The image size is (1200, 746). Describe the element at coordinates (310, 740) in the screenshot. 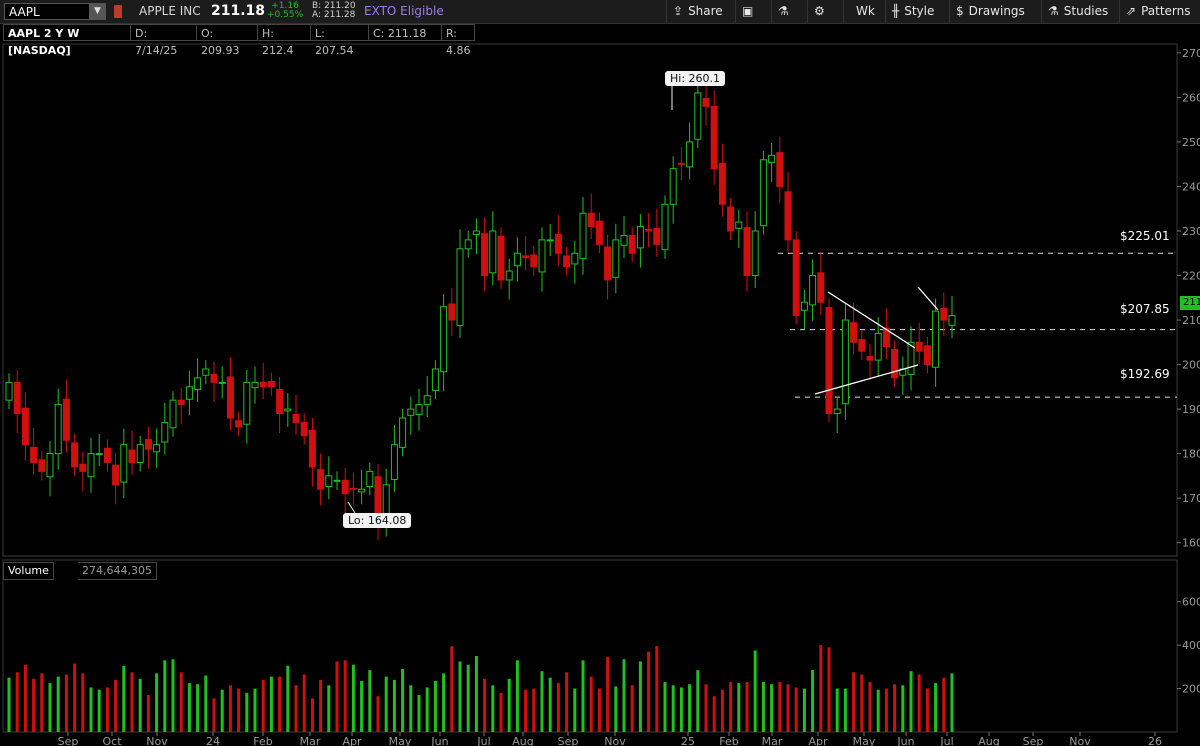

I see `time-tick-label: Mar` at that location.